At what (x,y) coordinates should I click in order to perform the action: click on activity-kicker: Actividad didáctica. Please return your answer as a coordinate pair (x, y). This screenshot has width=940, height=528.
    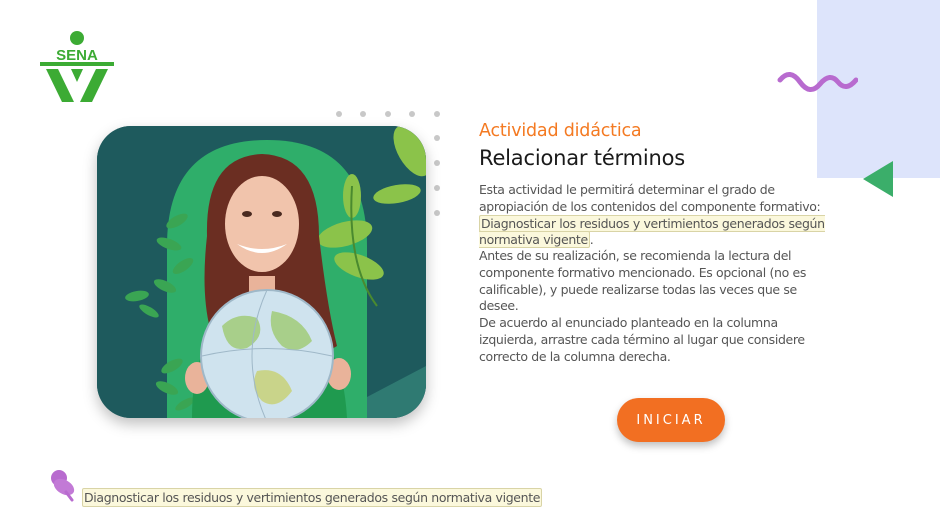
    Looking at the image, I should click on (560, 131).